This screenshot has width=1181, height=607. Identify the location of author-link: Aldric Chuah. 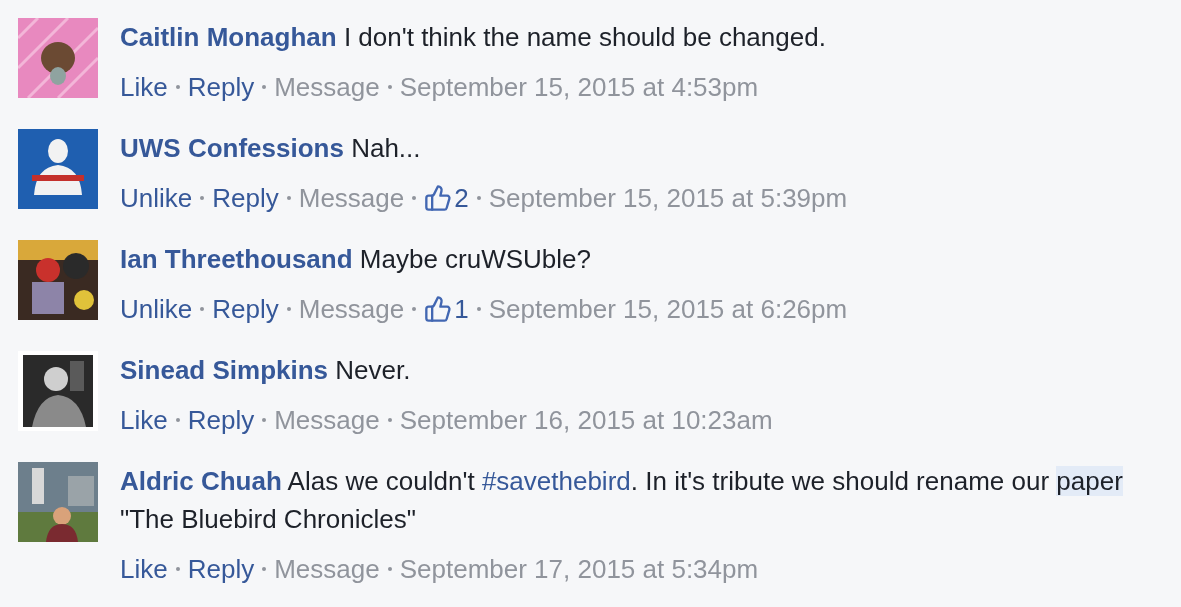
(201, 481).